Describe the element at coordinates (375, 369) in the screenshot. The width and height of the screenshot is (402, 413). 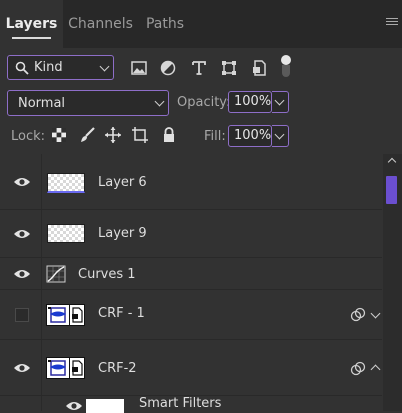
I see `chevron-up-icon` at that location.